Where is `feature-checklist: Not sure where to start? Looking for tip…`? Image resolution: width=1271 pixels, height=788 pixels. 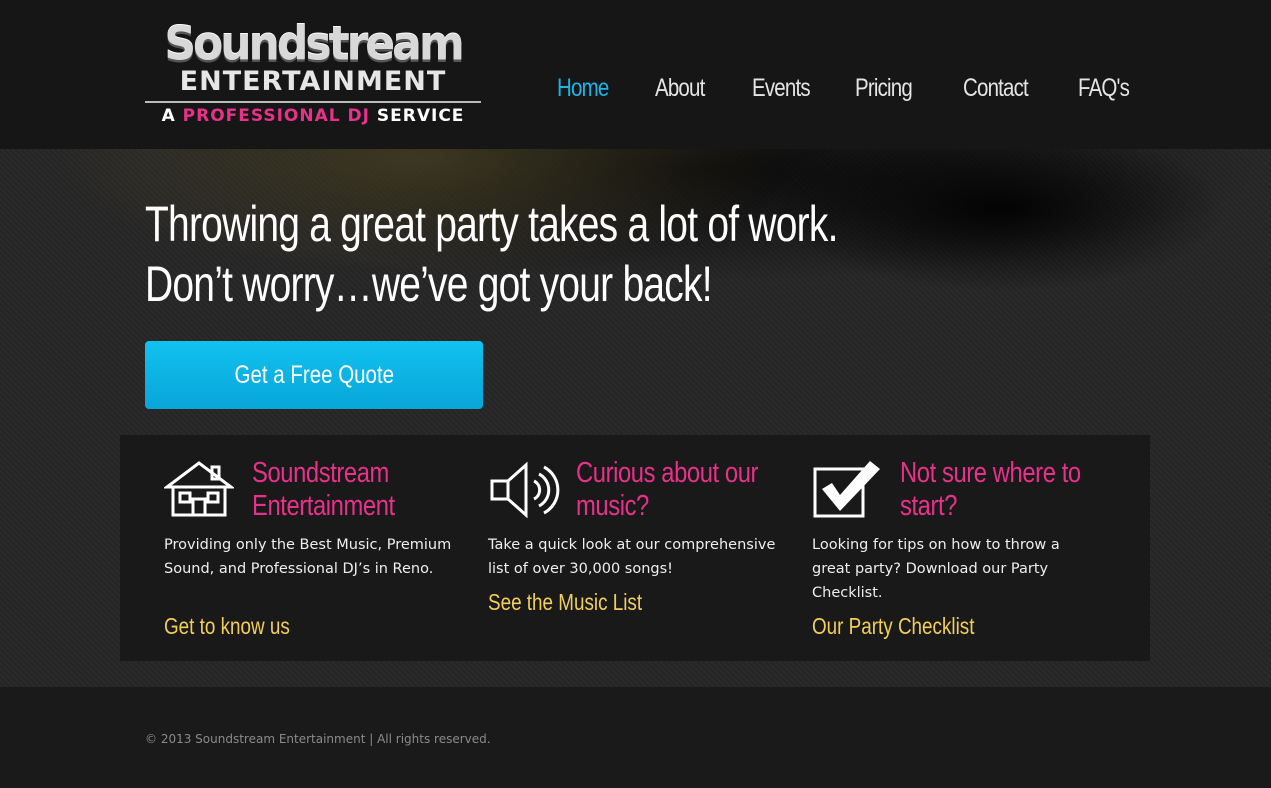 feature-checklist: Not sure where to start? Looking for tip… is located at coordinates (962, 548).